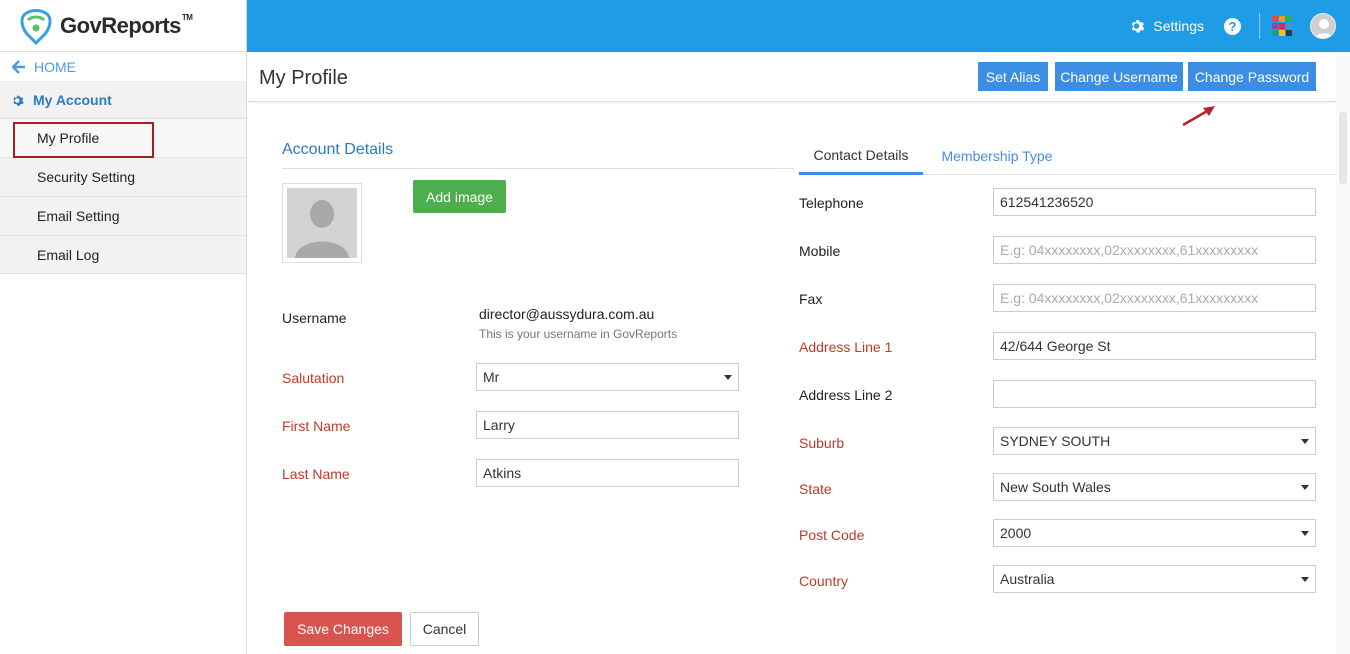 The image size is (1350, 654). I want to click on annotation-arrow-icon, so click(1198, 116).